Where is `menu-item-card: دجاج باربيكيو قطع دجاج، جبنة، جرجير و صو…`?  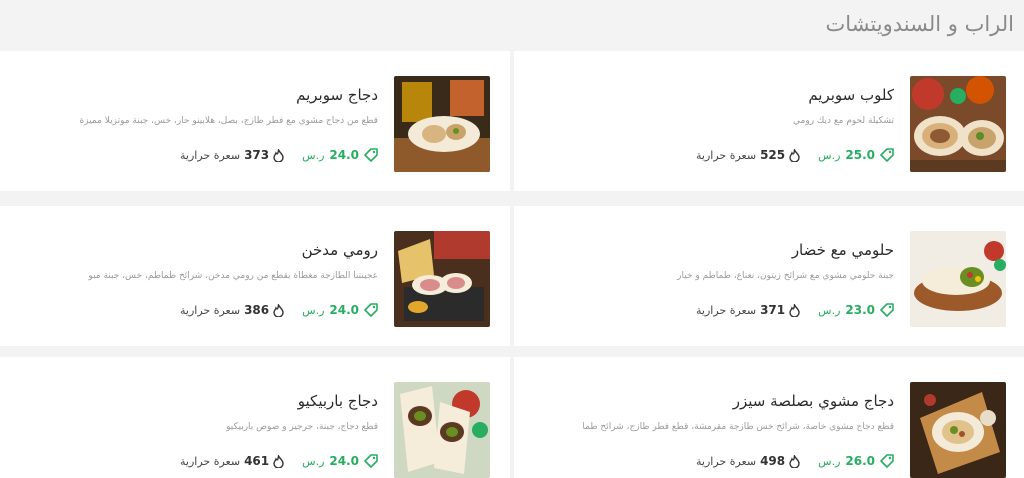 menu-item-card: دجاج باربيكيو قطع دجاج، جبنة، جرجير و صو… is located at coordinates (255, 417).